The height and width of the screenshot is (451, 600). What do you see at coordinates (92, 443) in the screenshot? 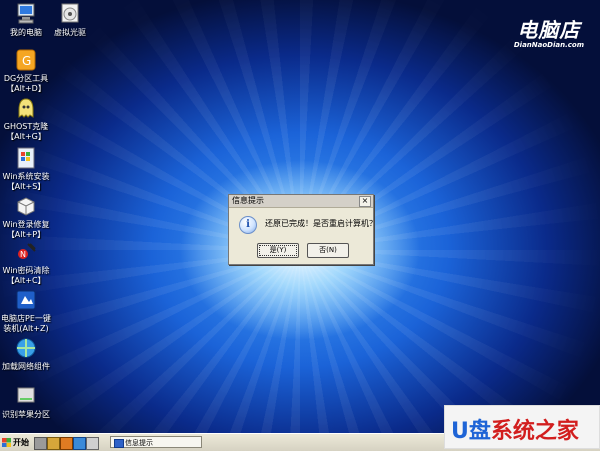
I see `quicklaunch-edit-icon` at bounding box center [92, 443].